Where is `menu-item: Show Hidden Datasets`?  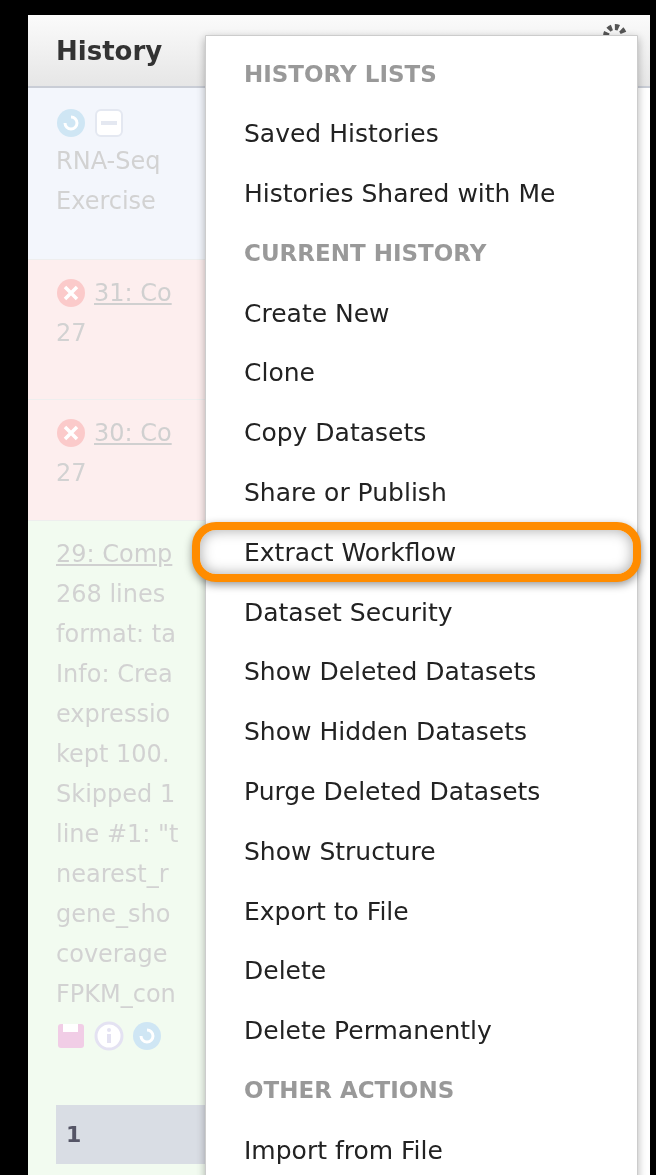
menu-item: Show Hidden Datasets is located at coordinates (421, 731).